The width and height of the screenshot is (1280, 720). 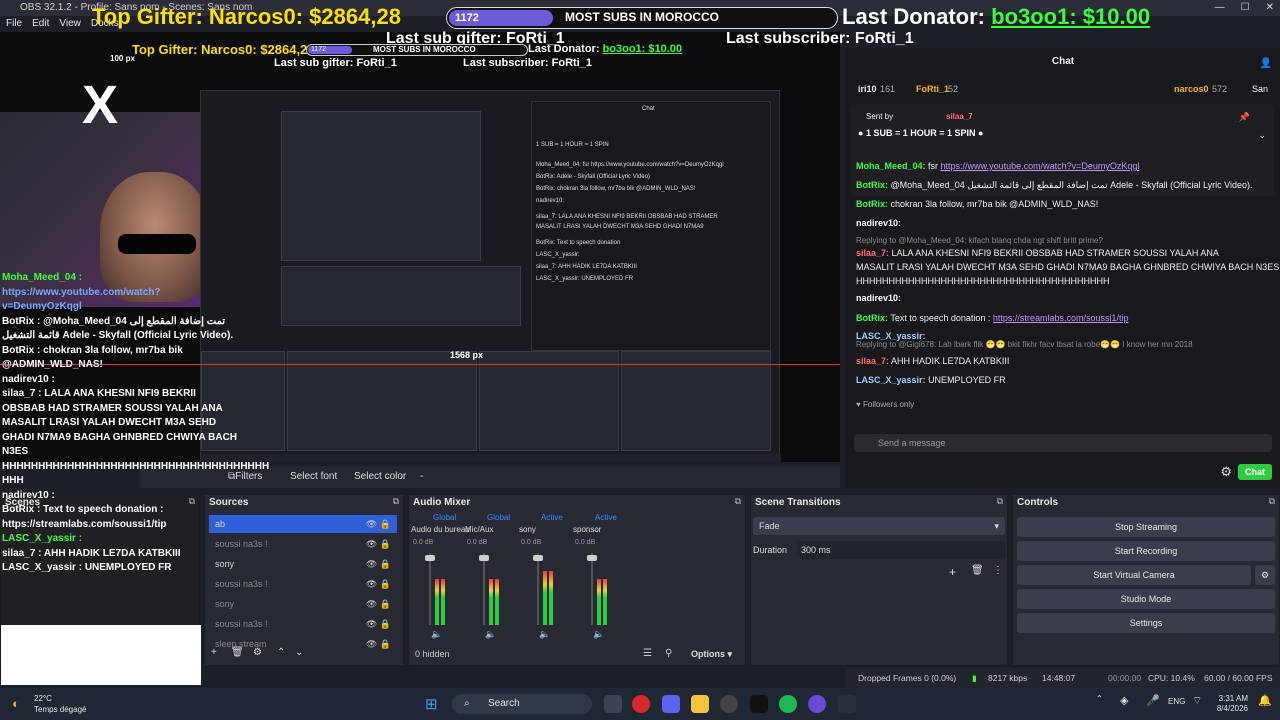 What do you see at coordinates (879, 526) in the screenshot?
I see `transition-select: Fade ▾` at bounding box center [879, 526].